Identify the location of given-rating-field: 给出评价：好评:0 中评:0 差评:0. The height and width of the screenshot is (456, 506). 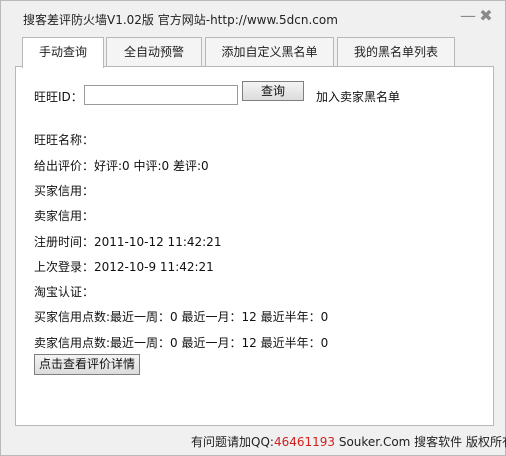
(121, 166).